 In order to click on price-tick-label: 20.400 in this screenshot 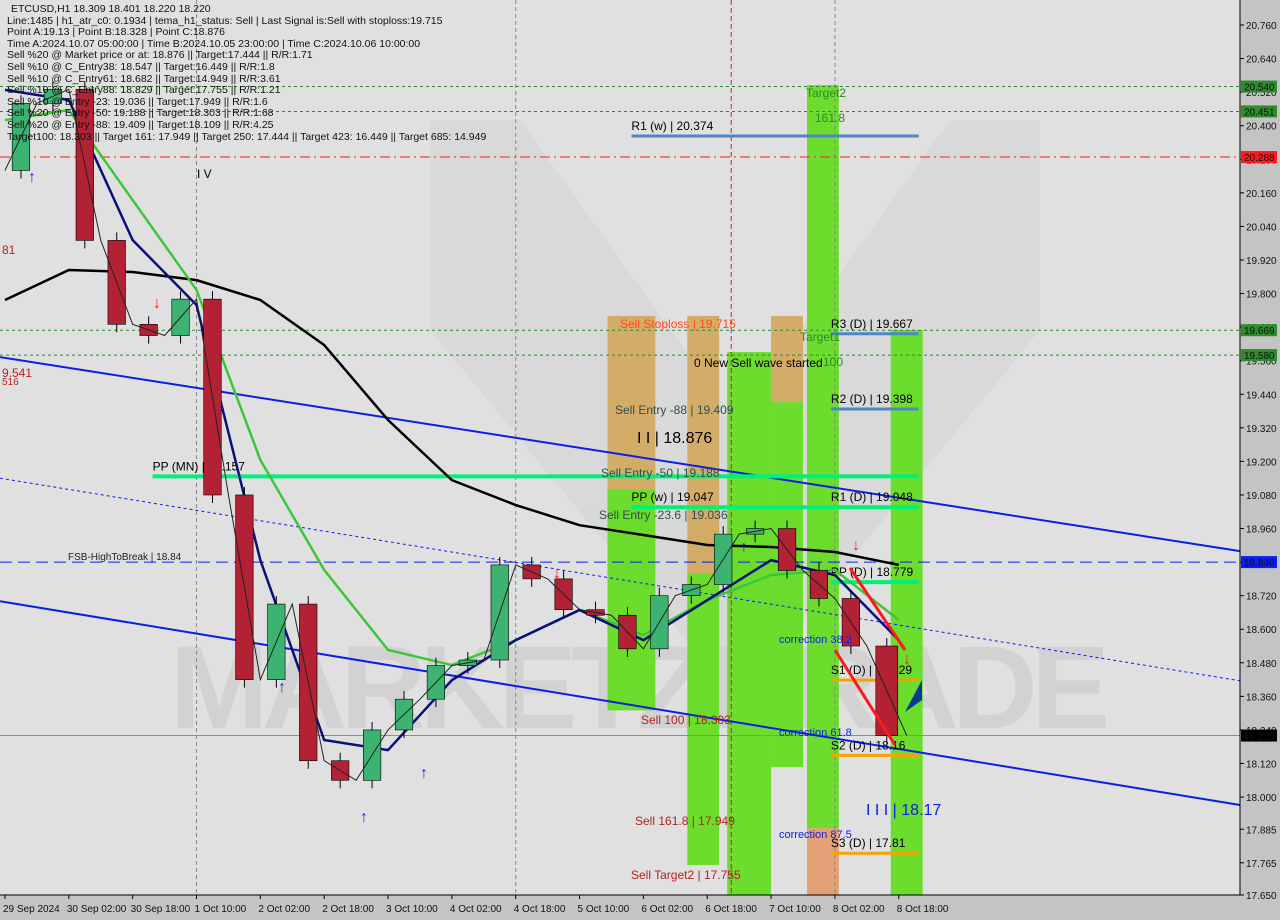, I will do `click(1261, 127)`.